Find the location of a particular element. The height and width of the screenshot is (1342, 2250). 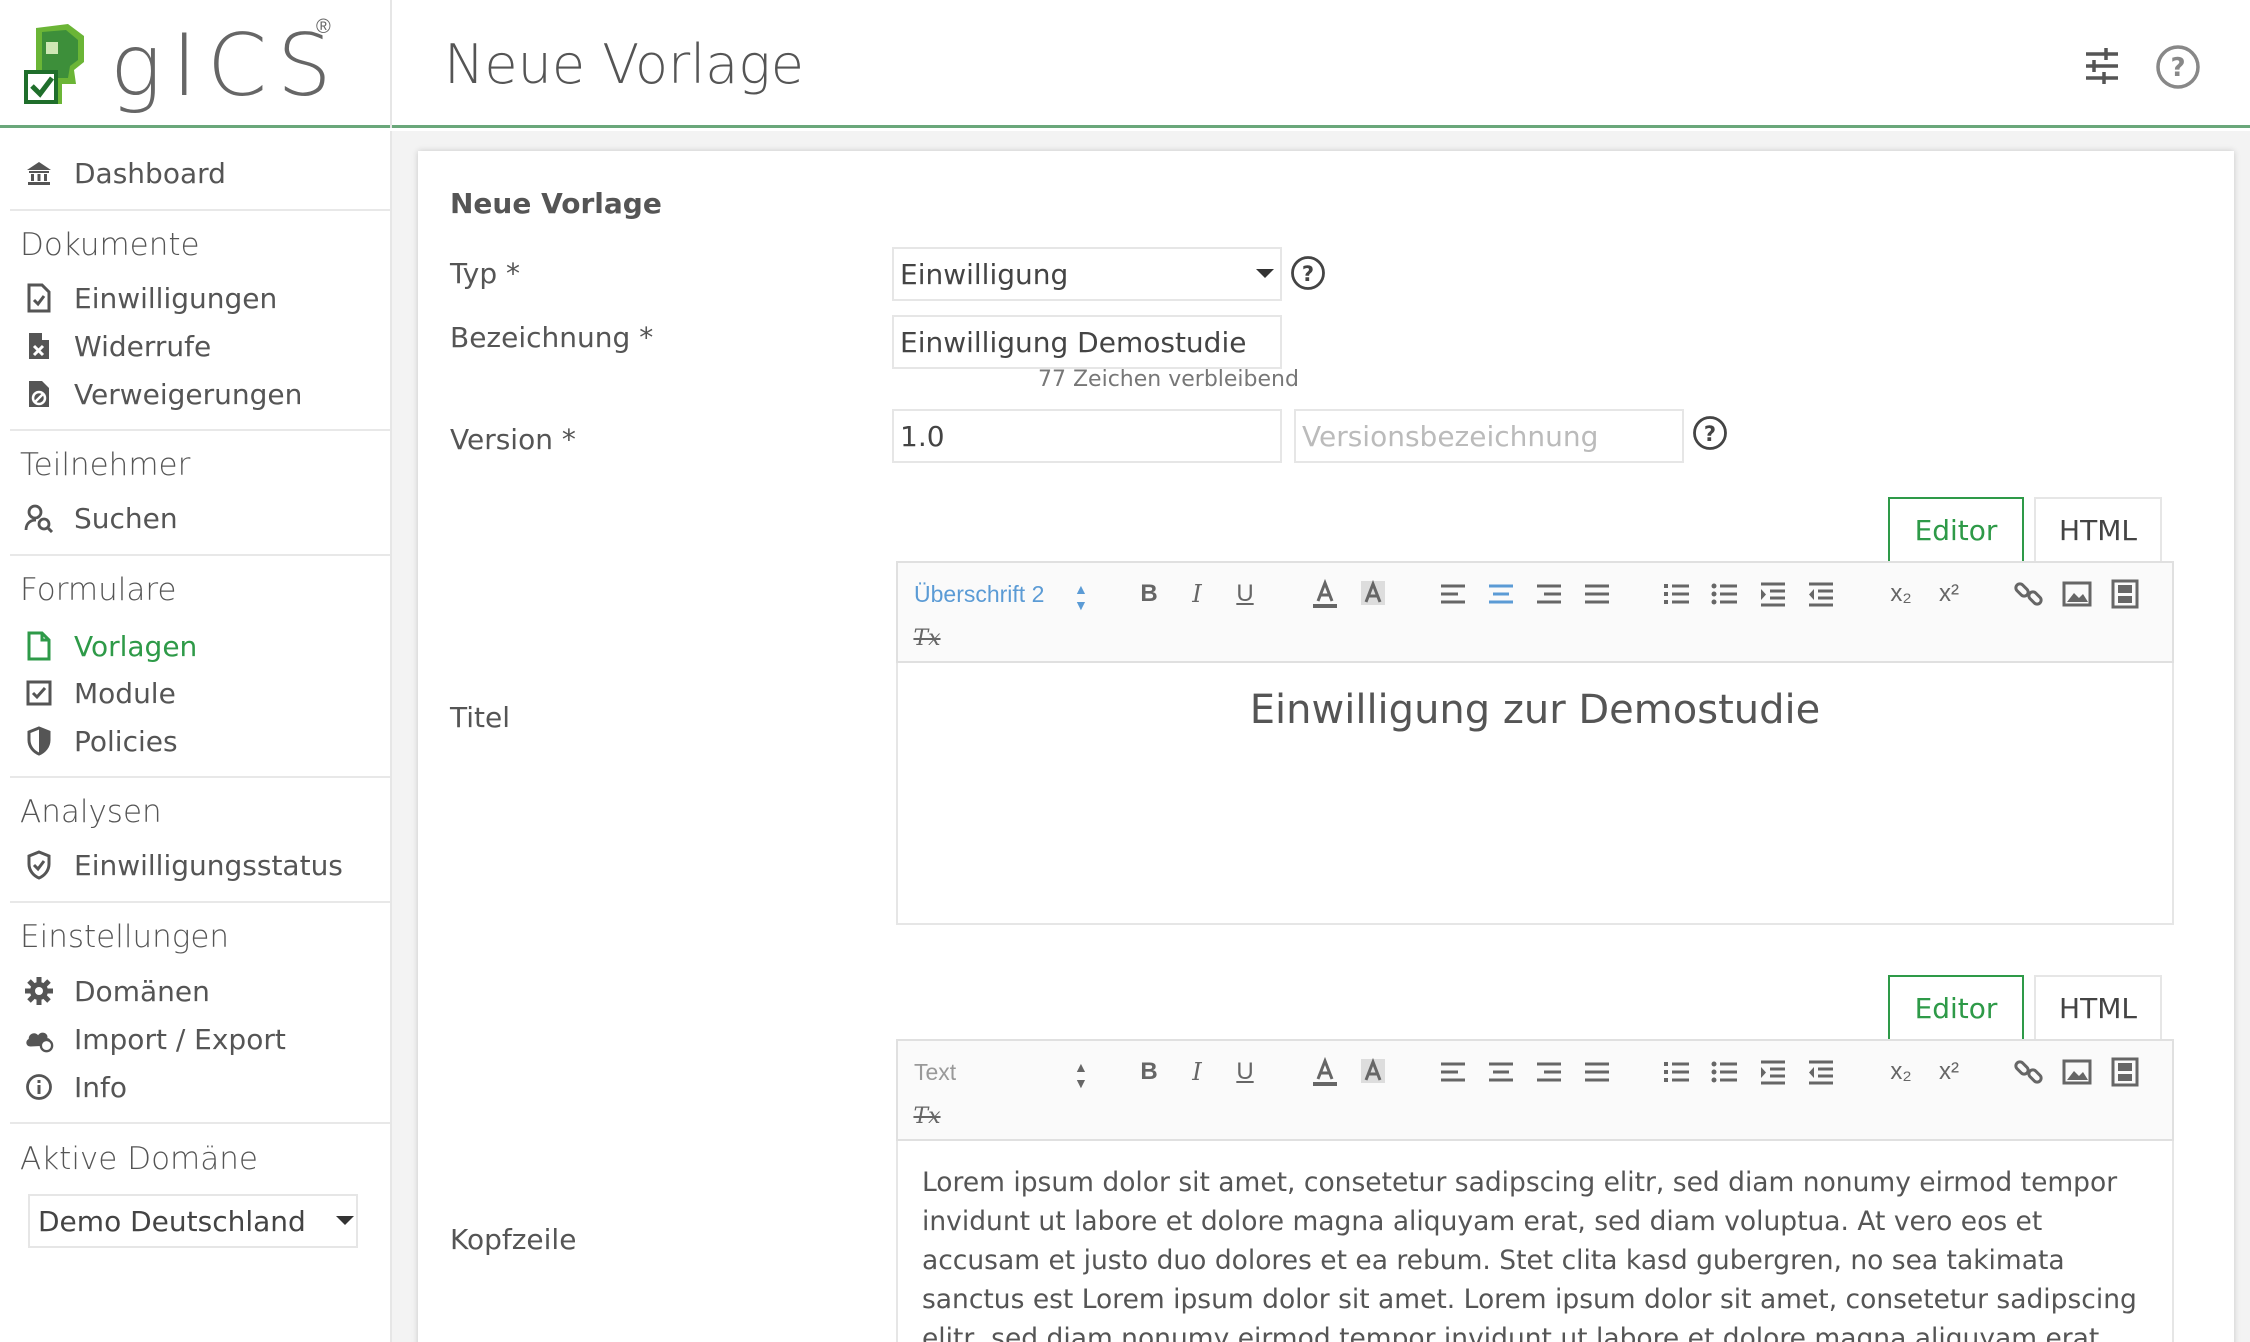

active-domain-value: Demo Deutschland is located at coordinates (172, 1221).